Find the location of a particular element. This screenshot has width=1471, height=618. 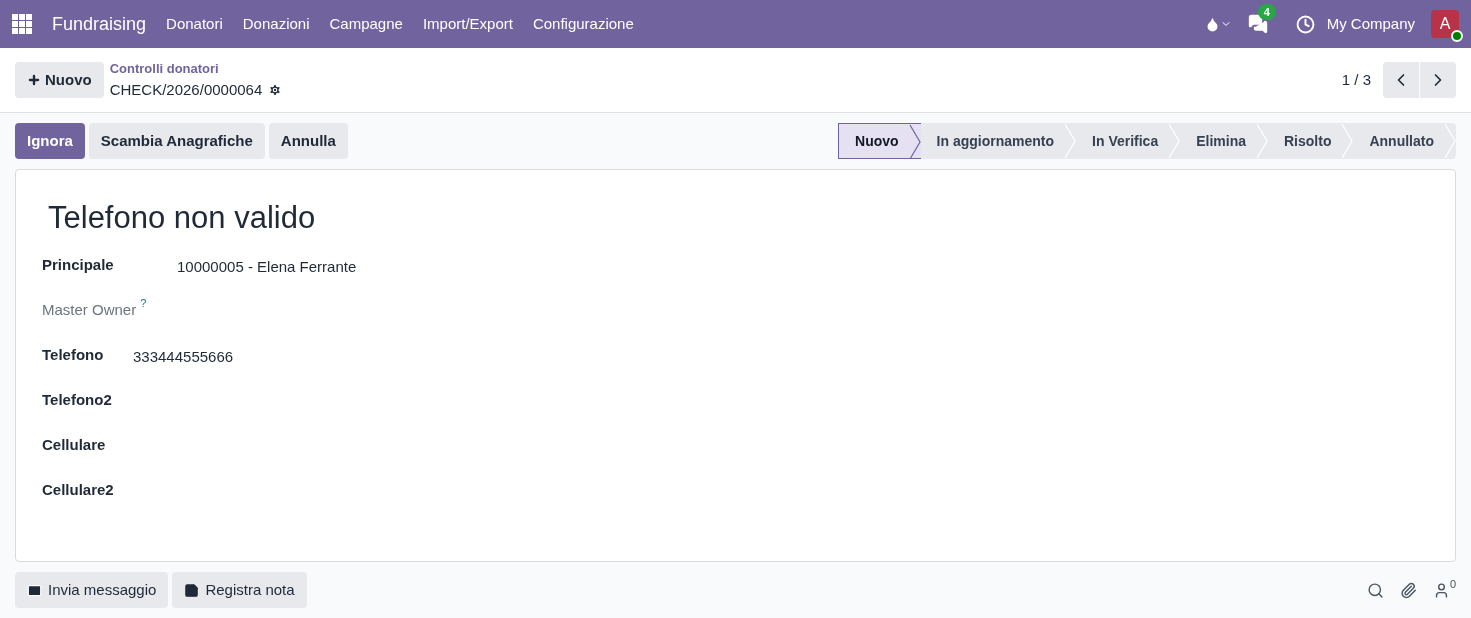

settings-icon is located at coordinates (275, 89).